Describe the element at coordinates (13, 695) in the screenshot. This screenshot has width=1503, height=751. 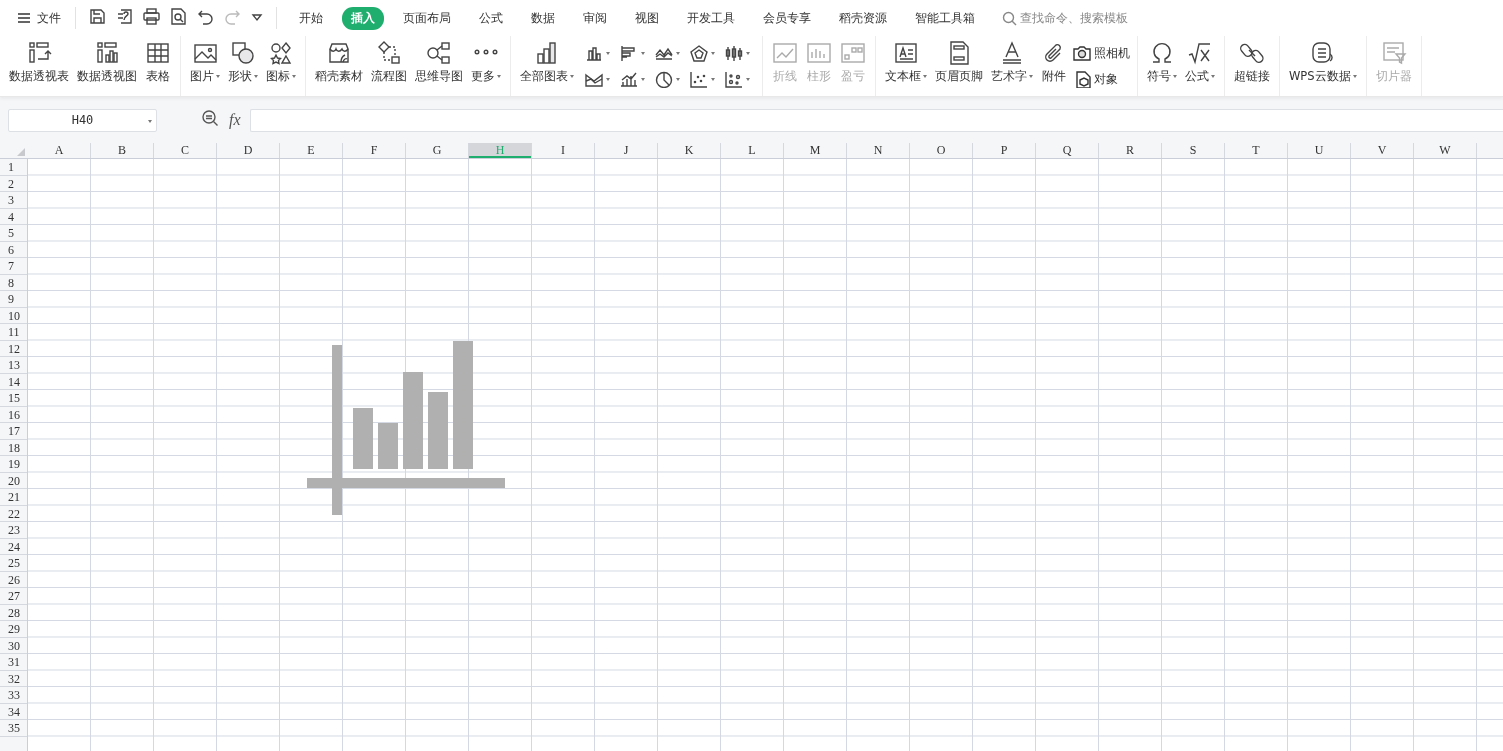
I see `row-header: 33` at that location.